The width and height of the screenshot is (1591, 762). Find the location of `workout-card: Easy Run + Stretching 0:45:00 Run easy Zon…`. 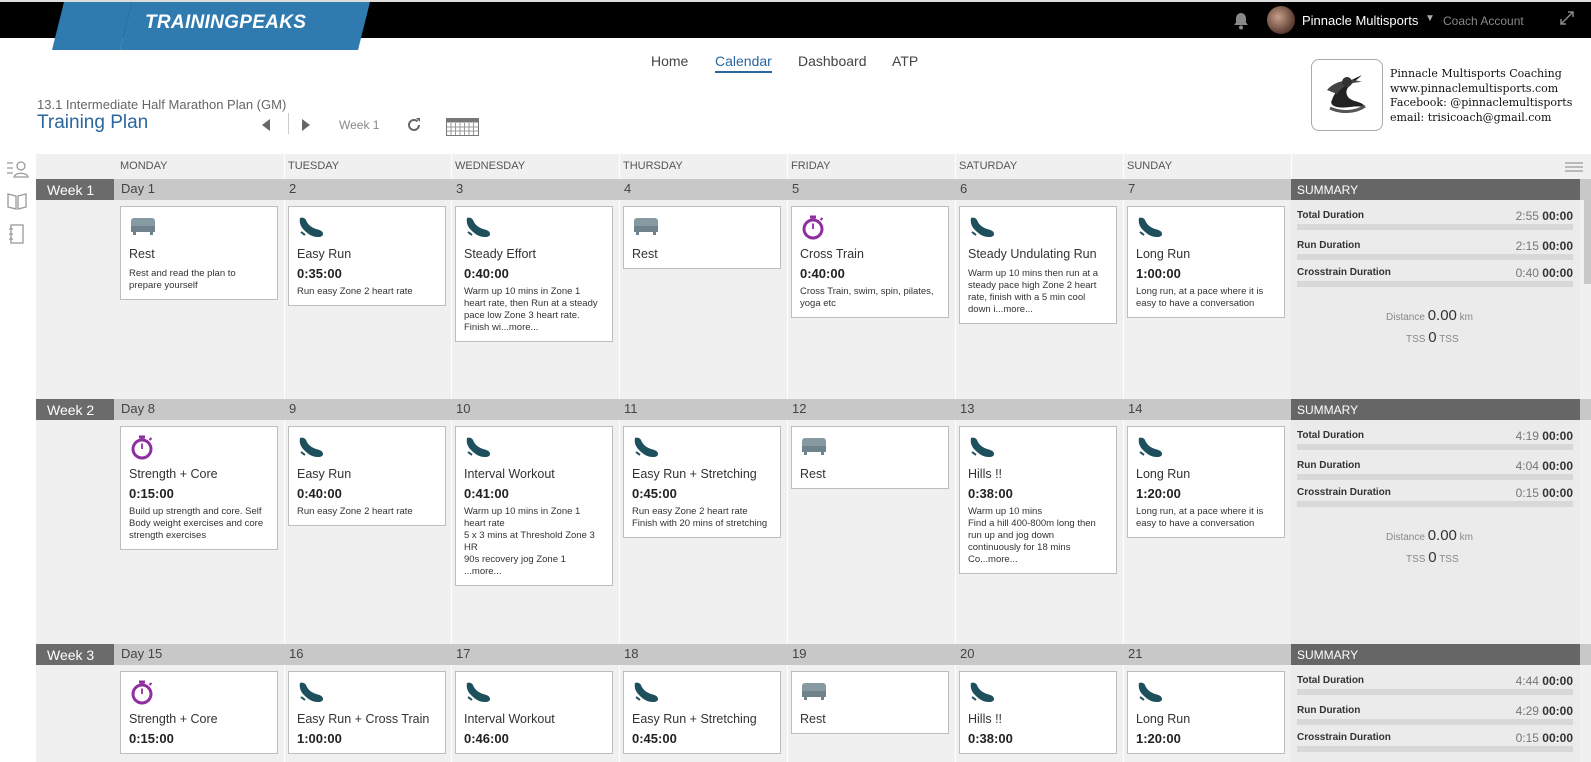

workout-card: Easy Run + Stretching 0:45:00 Run easy Zon… is located at coordinates (702, 482).